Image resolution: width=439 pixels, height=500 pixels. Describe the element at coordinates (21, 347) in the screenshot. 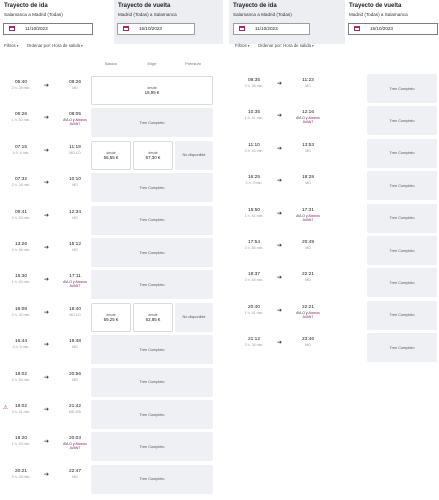

I see `trip-duration: 3 h. 5 min.` at that location.